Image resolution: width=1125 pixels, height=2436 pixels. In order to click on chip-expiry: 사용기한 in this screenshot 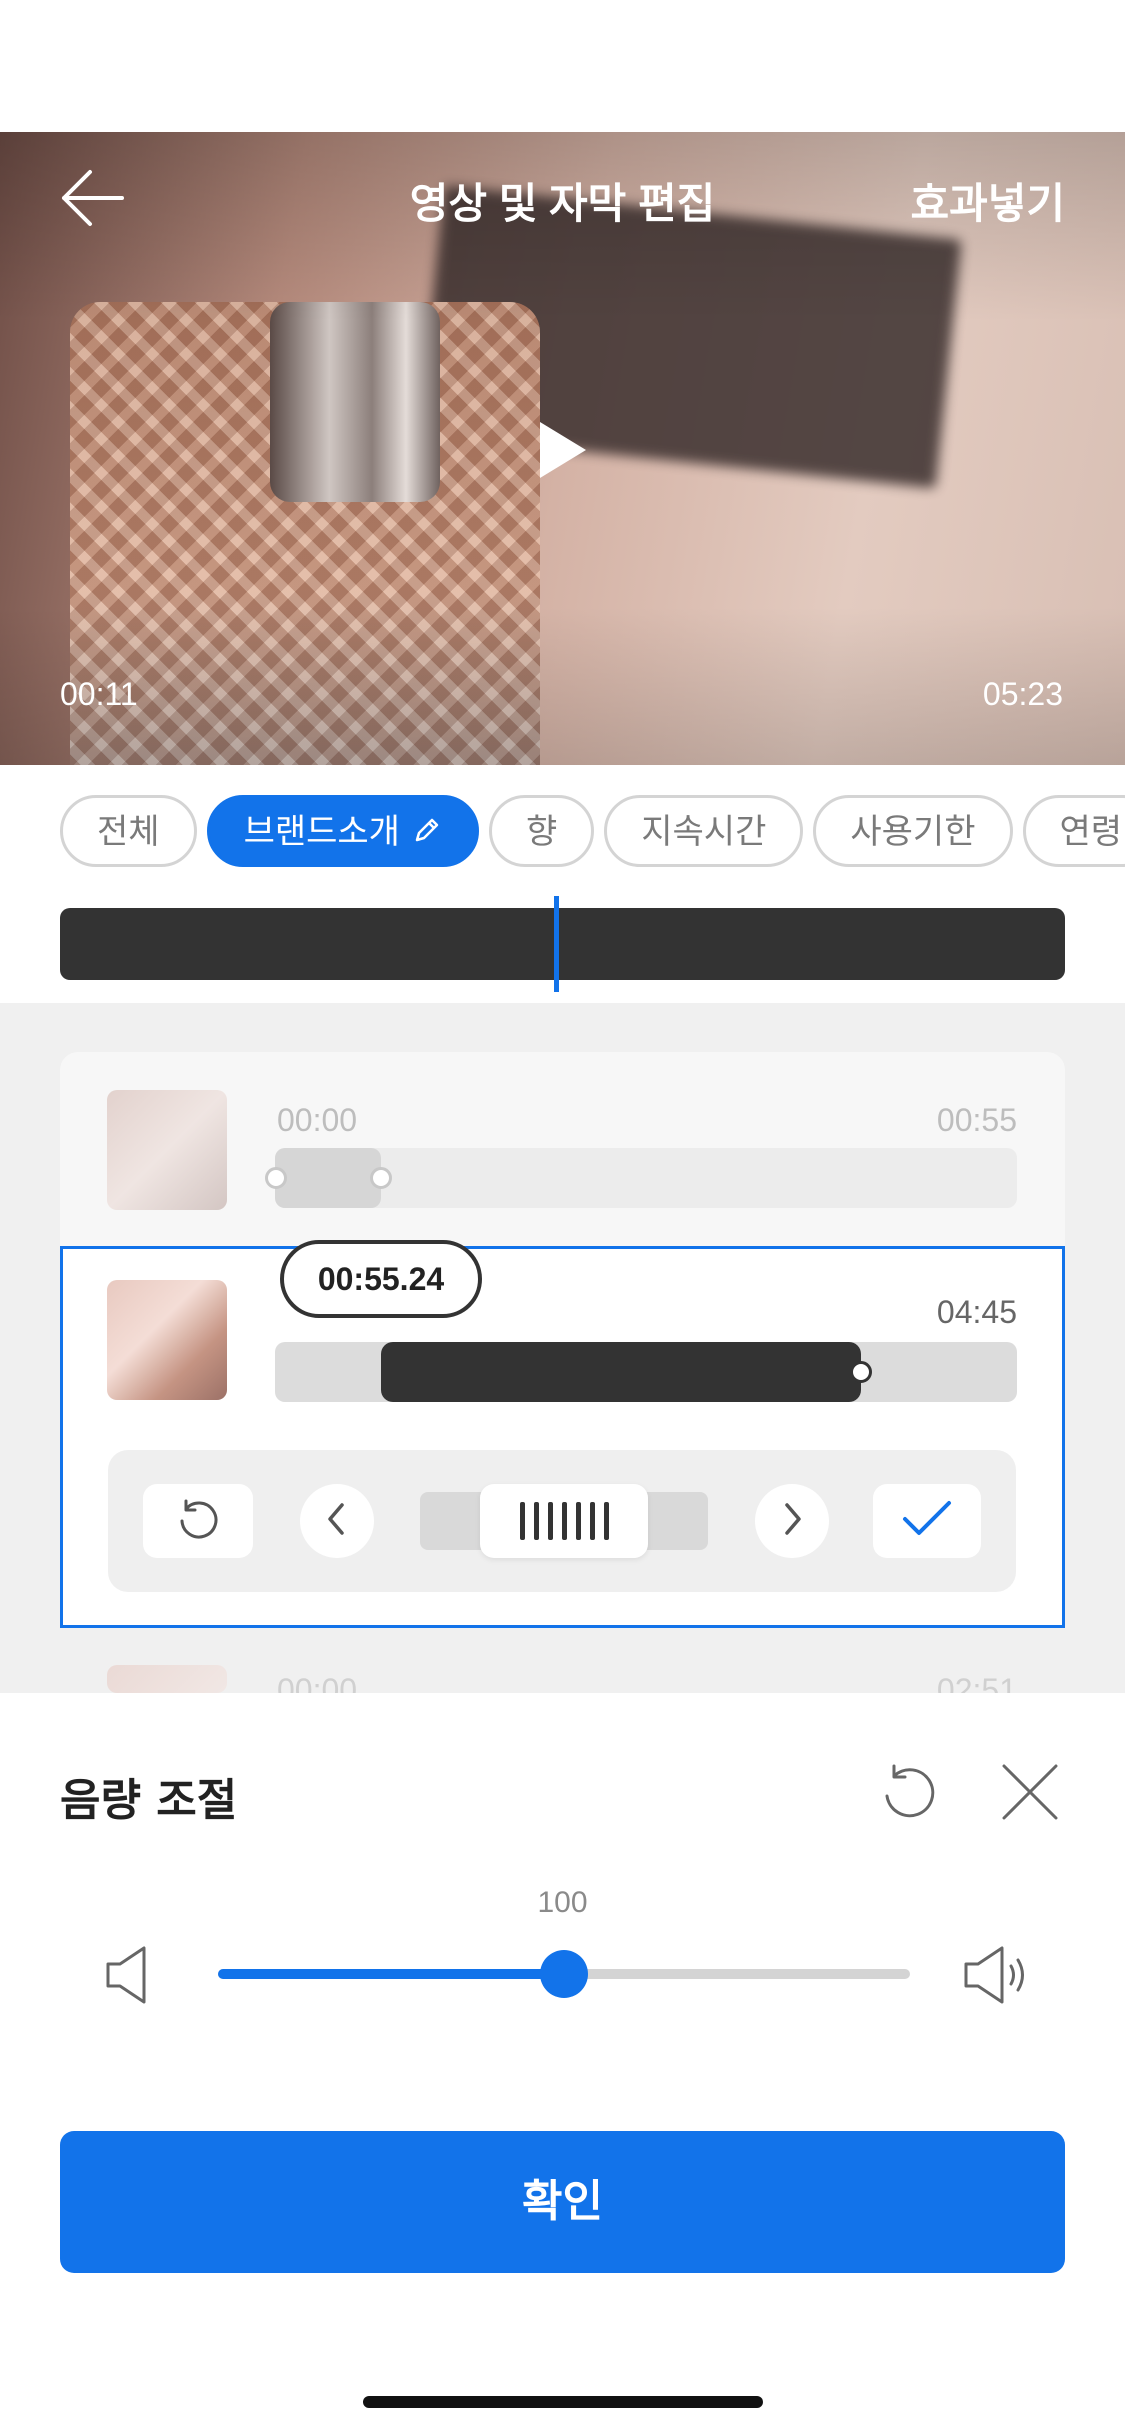, I will do `click(913, 831)`.